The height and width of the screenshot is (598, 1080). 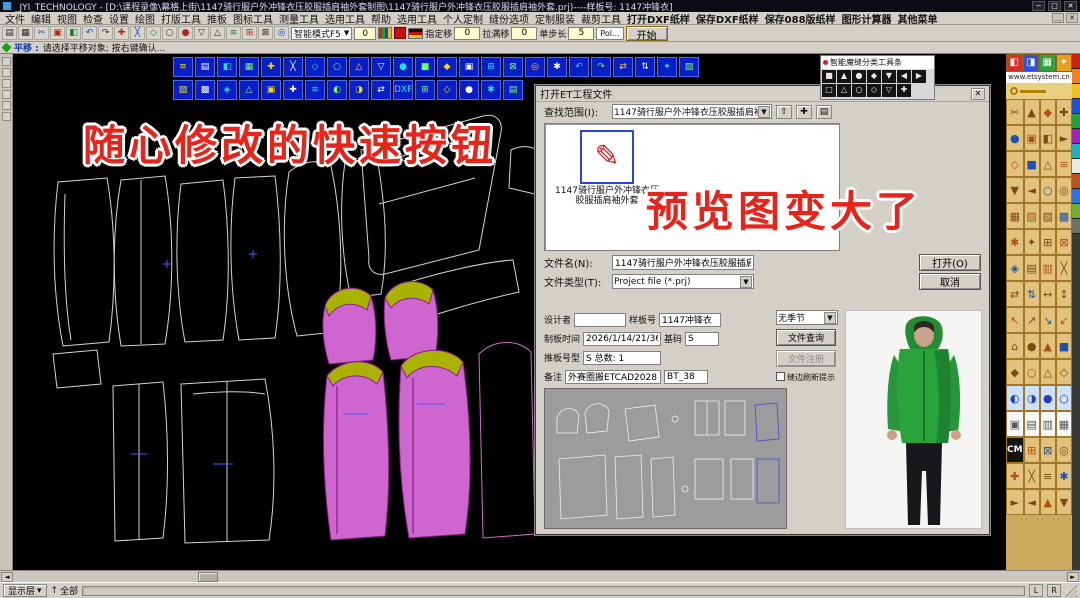 I want to click on toolbar-icon: ▣, so click(x=57, y=33).